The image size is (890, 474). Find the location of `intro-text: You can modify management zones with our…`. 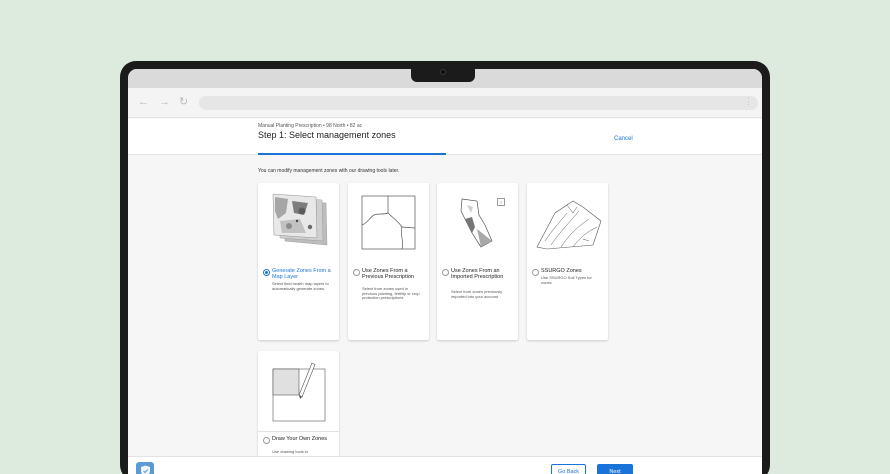

intro-text: You can modify management zones with our… is located at coordinates (329, 171).